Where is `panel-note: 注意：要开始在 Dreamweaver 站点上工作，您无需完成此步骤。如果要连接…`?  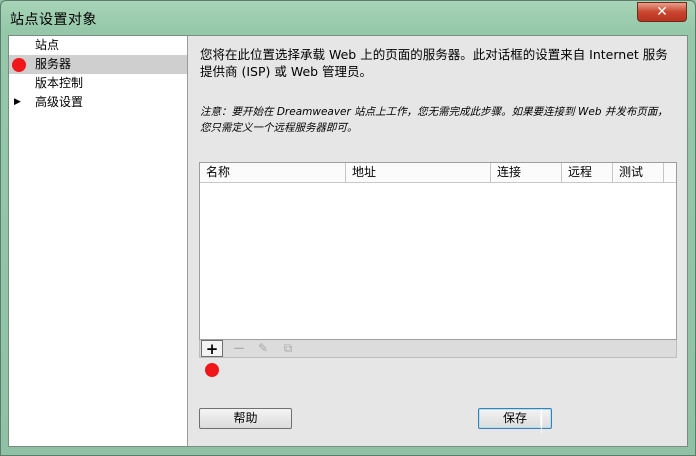 panel-note: 注意：要开始在 Dreamweaver 站点上工作，您无需完成此步骤。如果要连接… is located at coordinates (434, 120).